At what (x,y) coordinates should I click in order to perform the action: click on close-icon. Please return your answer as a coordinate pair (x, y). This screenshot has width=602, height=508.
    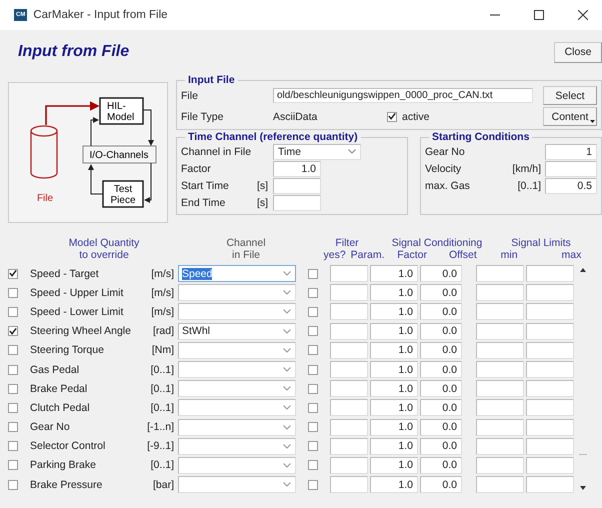
    Looking at the image, I should click on (583, 15).